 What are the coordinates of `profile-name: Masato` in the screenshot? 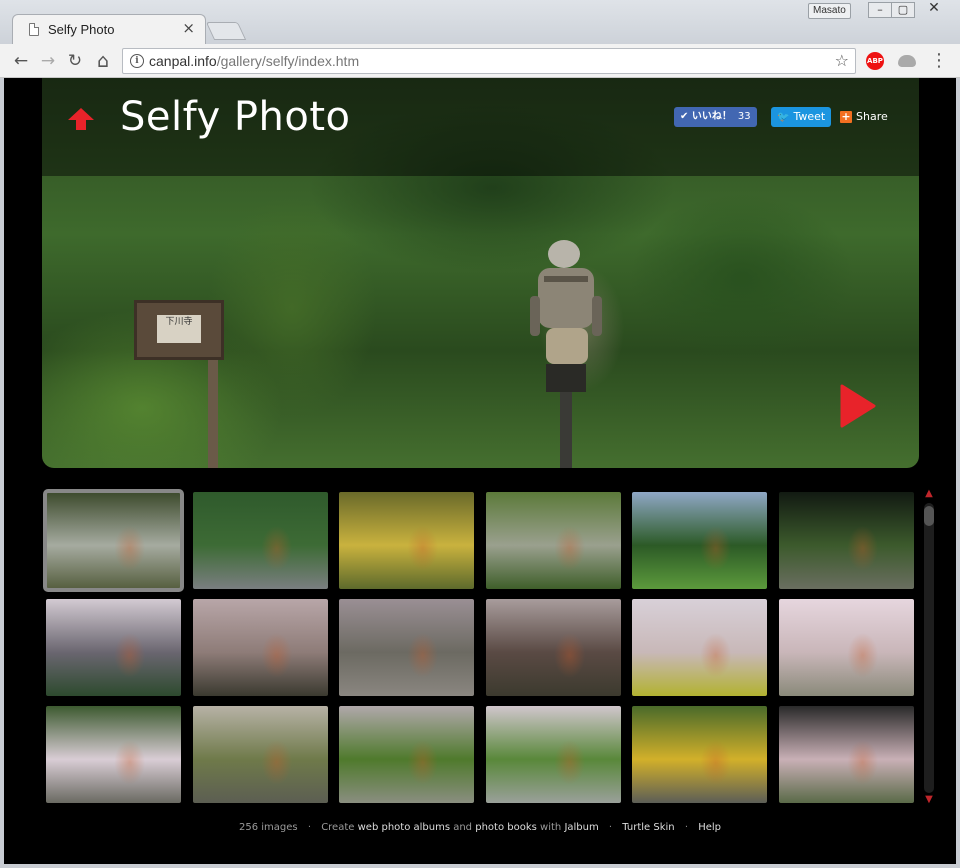 It's located at (829, 11).